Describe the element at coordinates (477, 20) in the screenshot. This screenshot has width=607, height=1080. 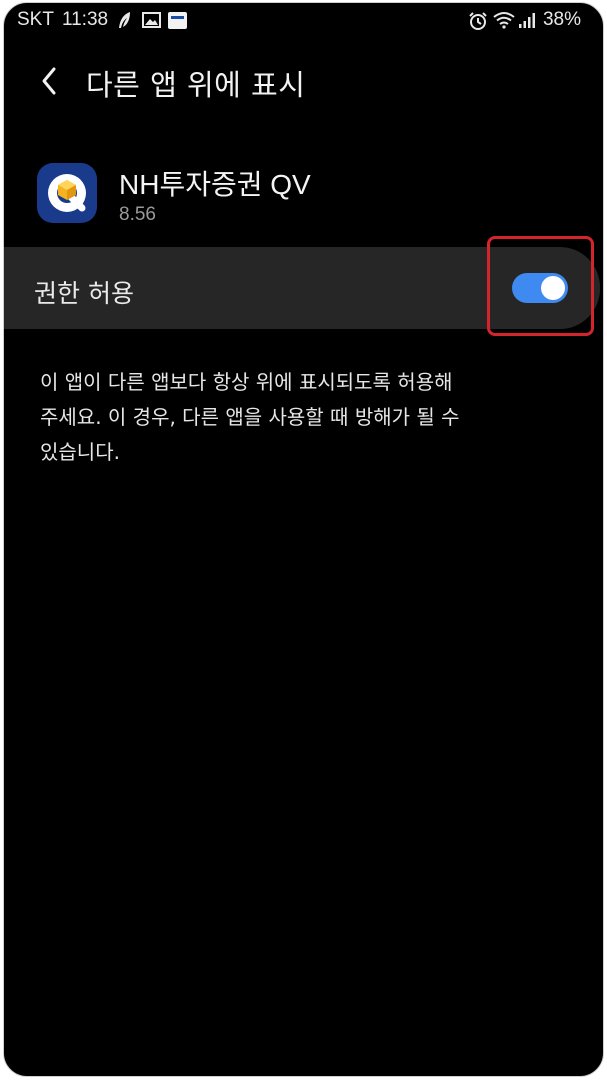
I see `alarm-icon` at that location.